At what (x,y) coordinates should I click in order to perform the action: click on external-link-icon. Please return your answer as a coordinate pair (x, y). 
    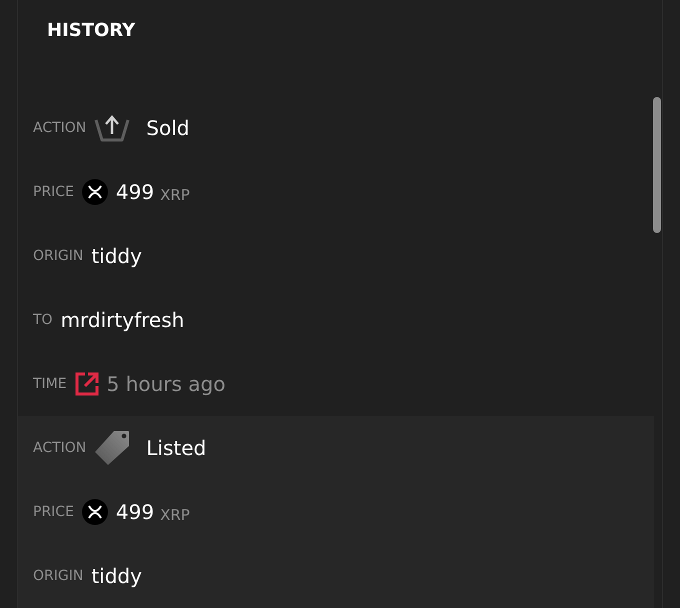
    Looking at the image, I should click on (86, 384).